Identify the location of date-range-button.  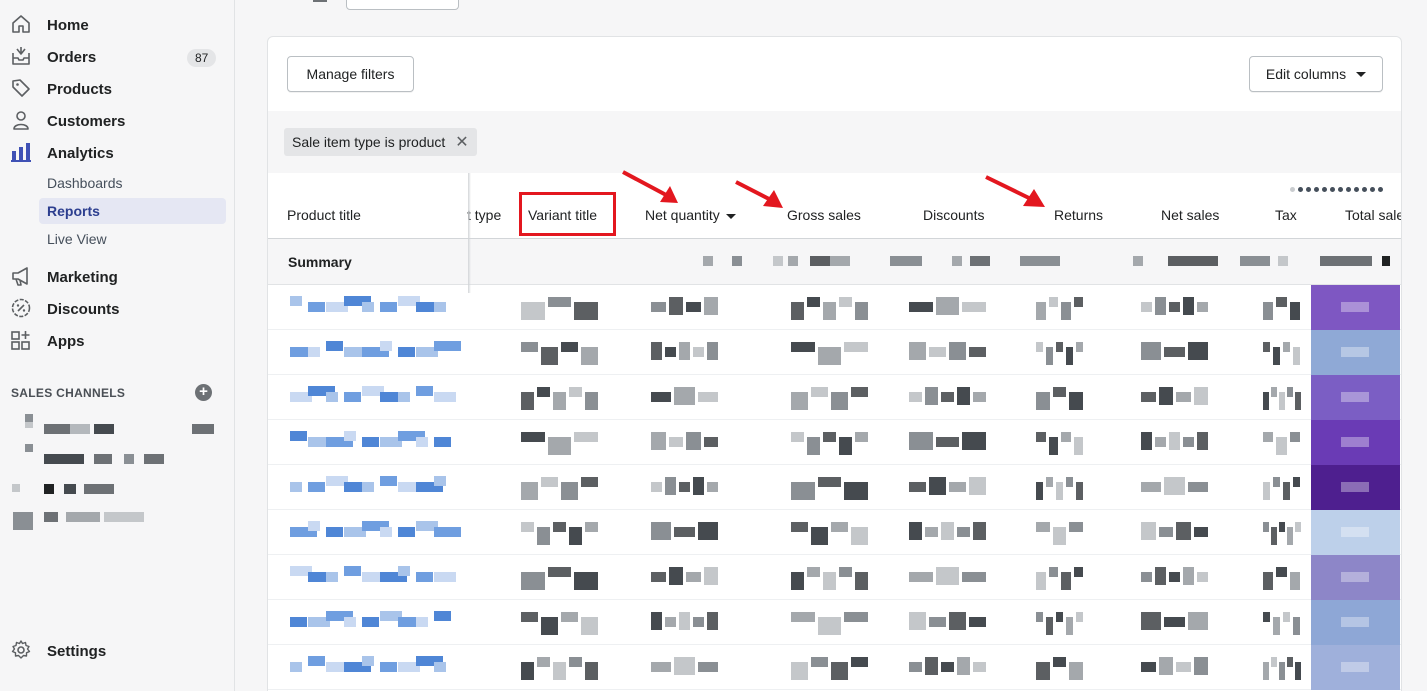
(402, 5).